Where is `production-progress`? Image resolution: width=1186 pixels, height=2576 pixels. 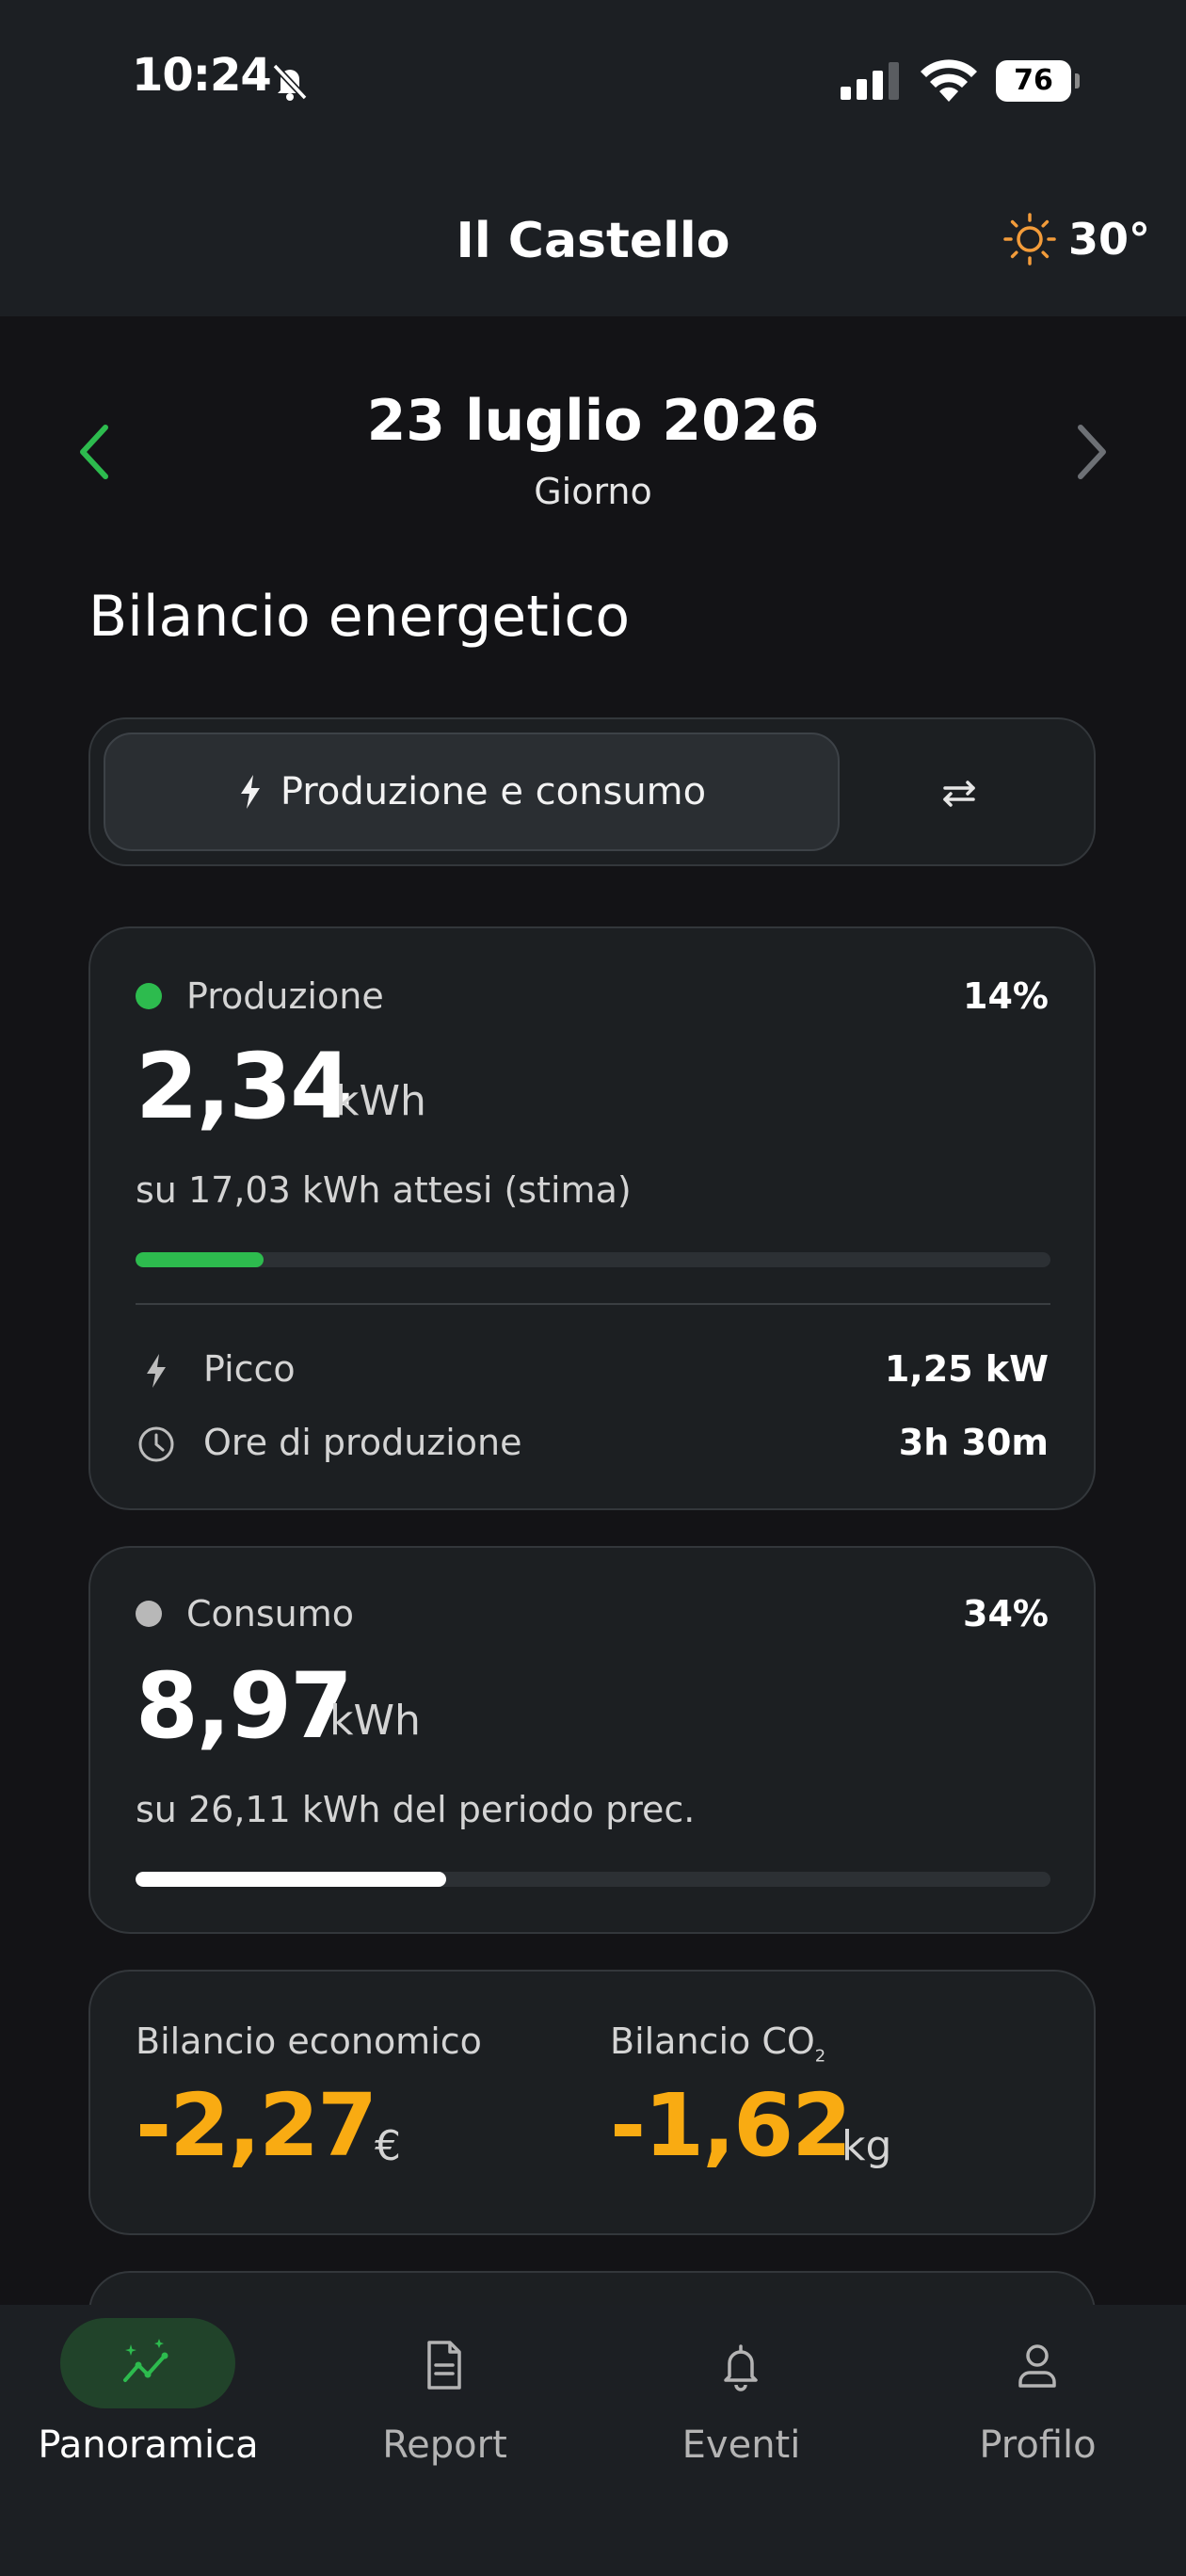 production-progress is located at coordinates (593, 1259).